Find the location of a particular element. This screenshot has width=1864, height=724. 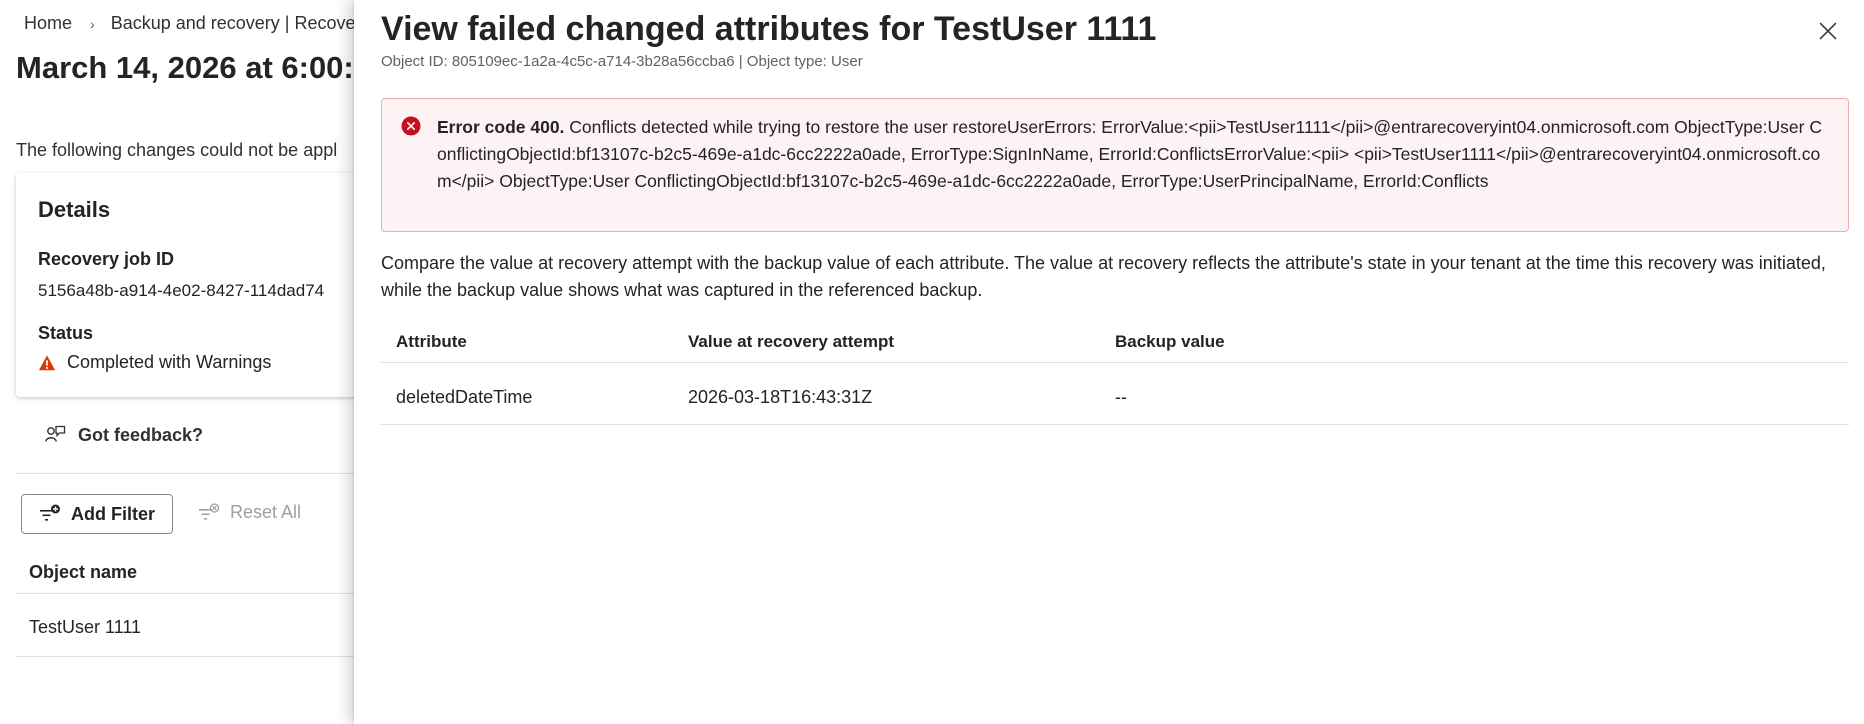

column-header-value-at-recovery: Value at recovery attempt is located at coordinates (791, 342).